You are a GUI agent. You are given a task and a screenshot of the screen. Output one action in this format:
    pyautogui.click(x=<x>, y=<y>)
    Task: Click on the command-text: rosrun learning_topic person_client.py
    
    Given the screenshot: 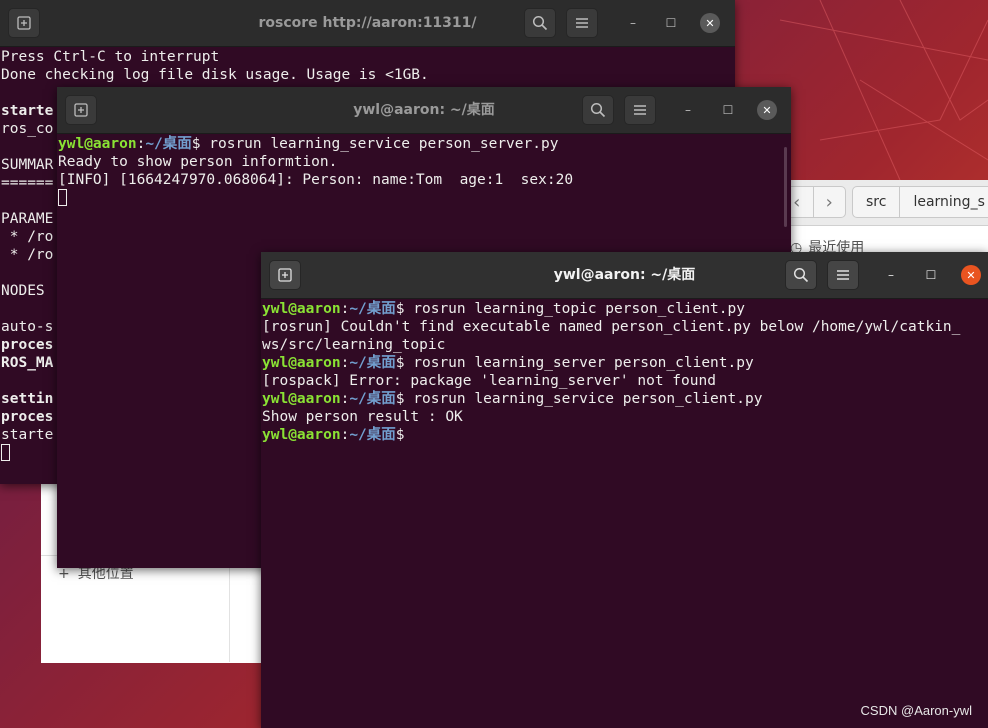 What is the action you would take?
    pyautogui.click(x=579, y=309)
    